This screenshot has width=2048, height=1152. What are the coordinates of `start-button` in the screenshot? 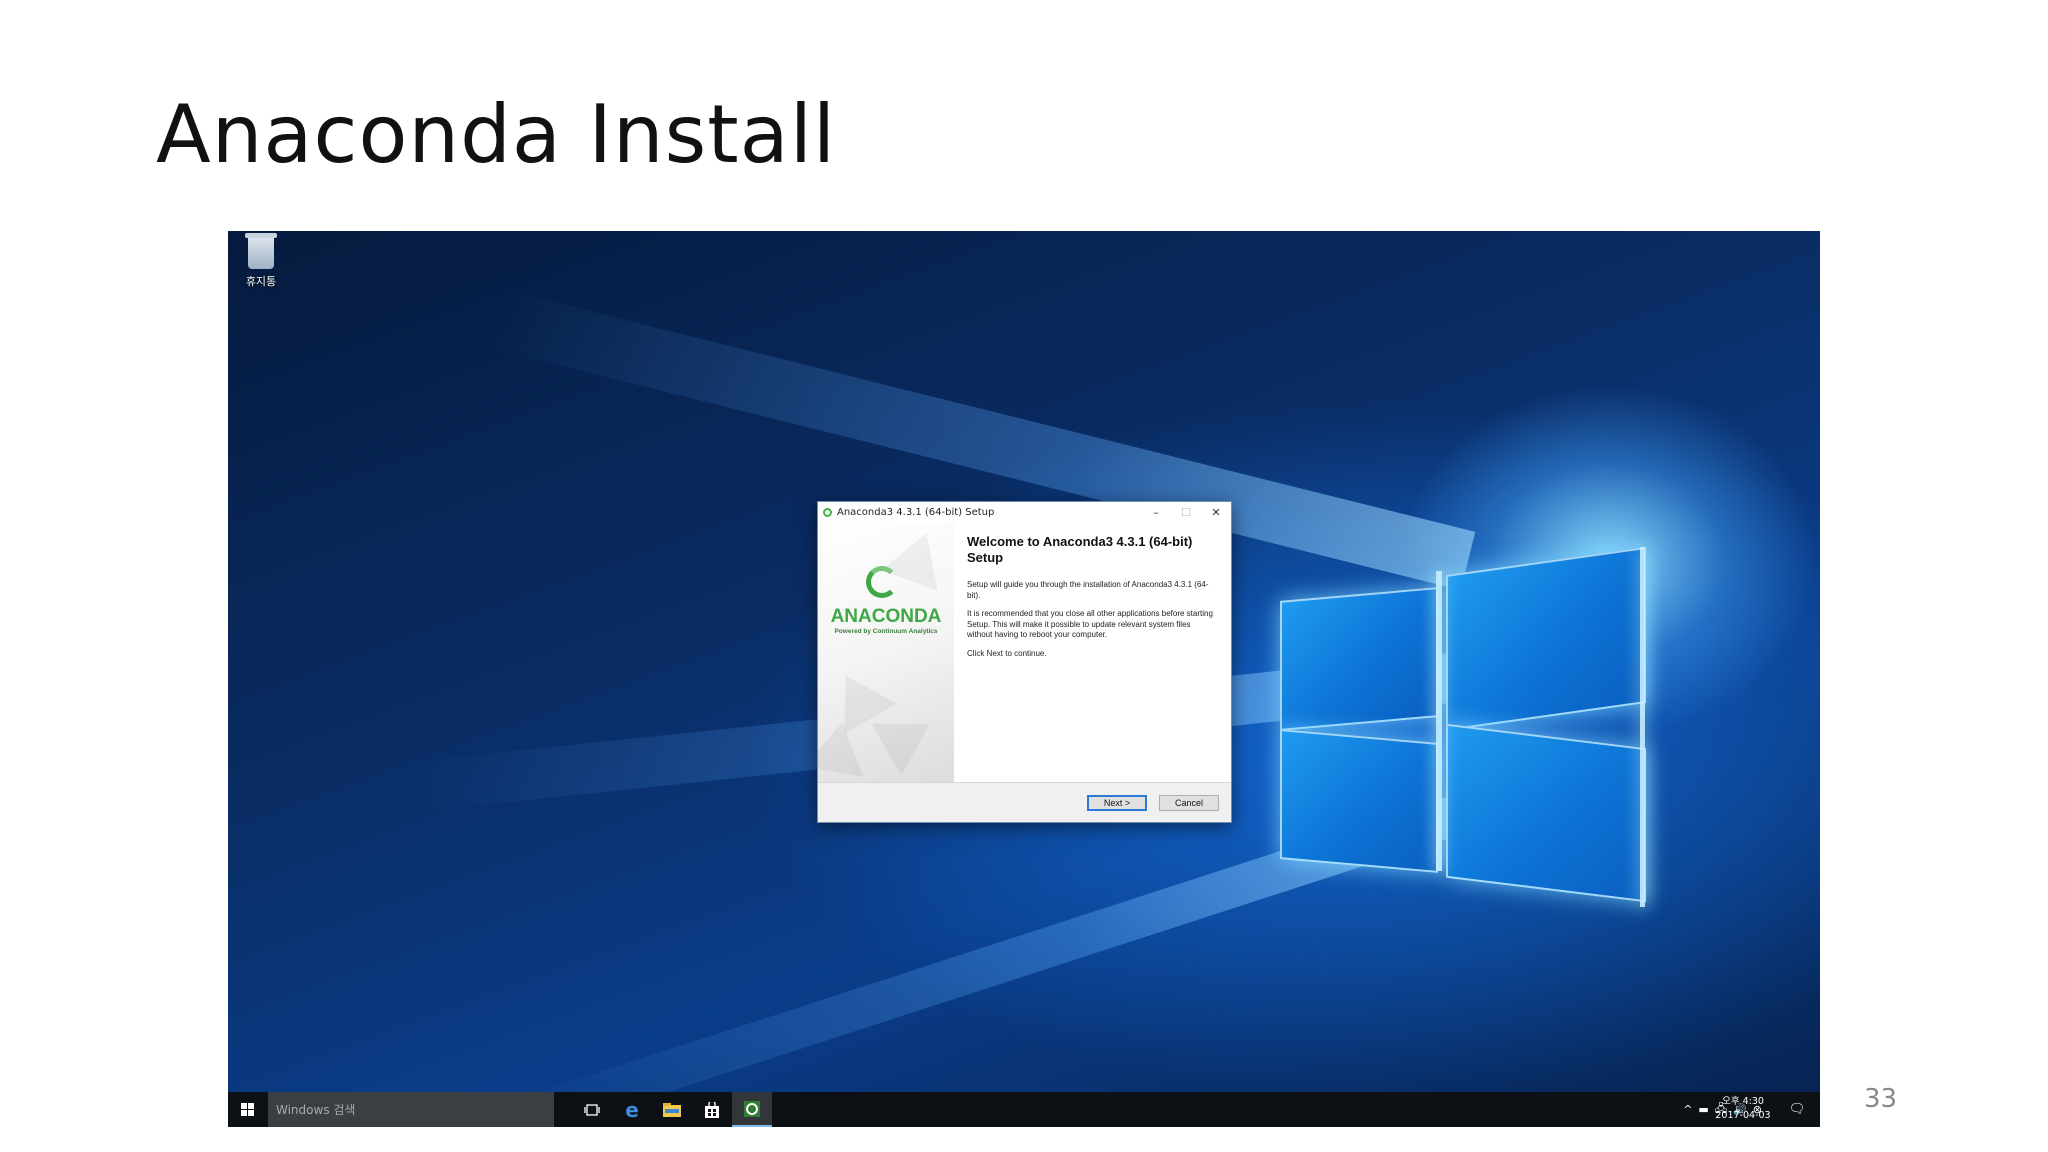 It's located at (247, 1109).